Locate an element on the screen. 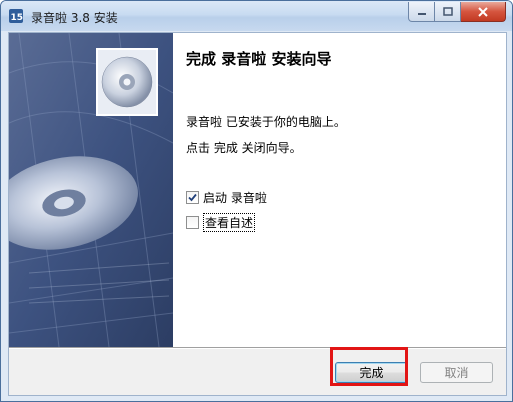 This screenshot has width=513, height=402. caption-buttons is located at coordinates (457, 12).